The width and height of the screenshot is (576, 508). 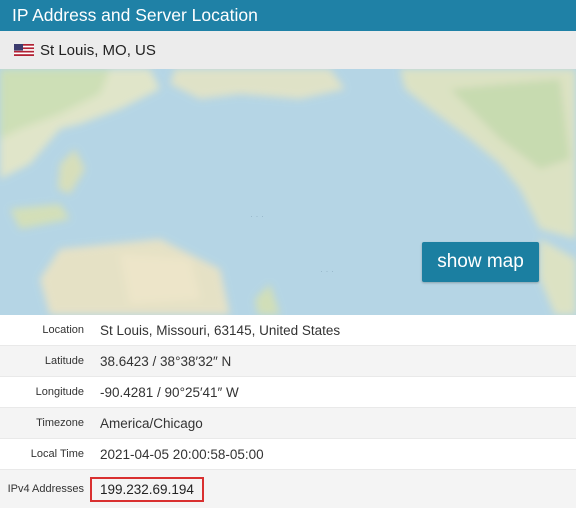 I want to click on row-label: Location, so click(x=63, y=330).